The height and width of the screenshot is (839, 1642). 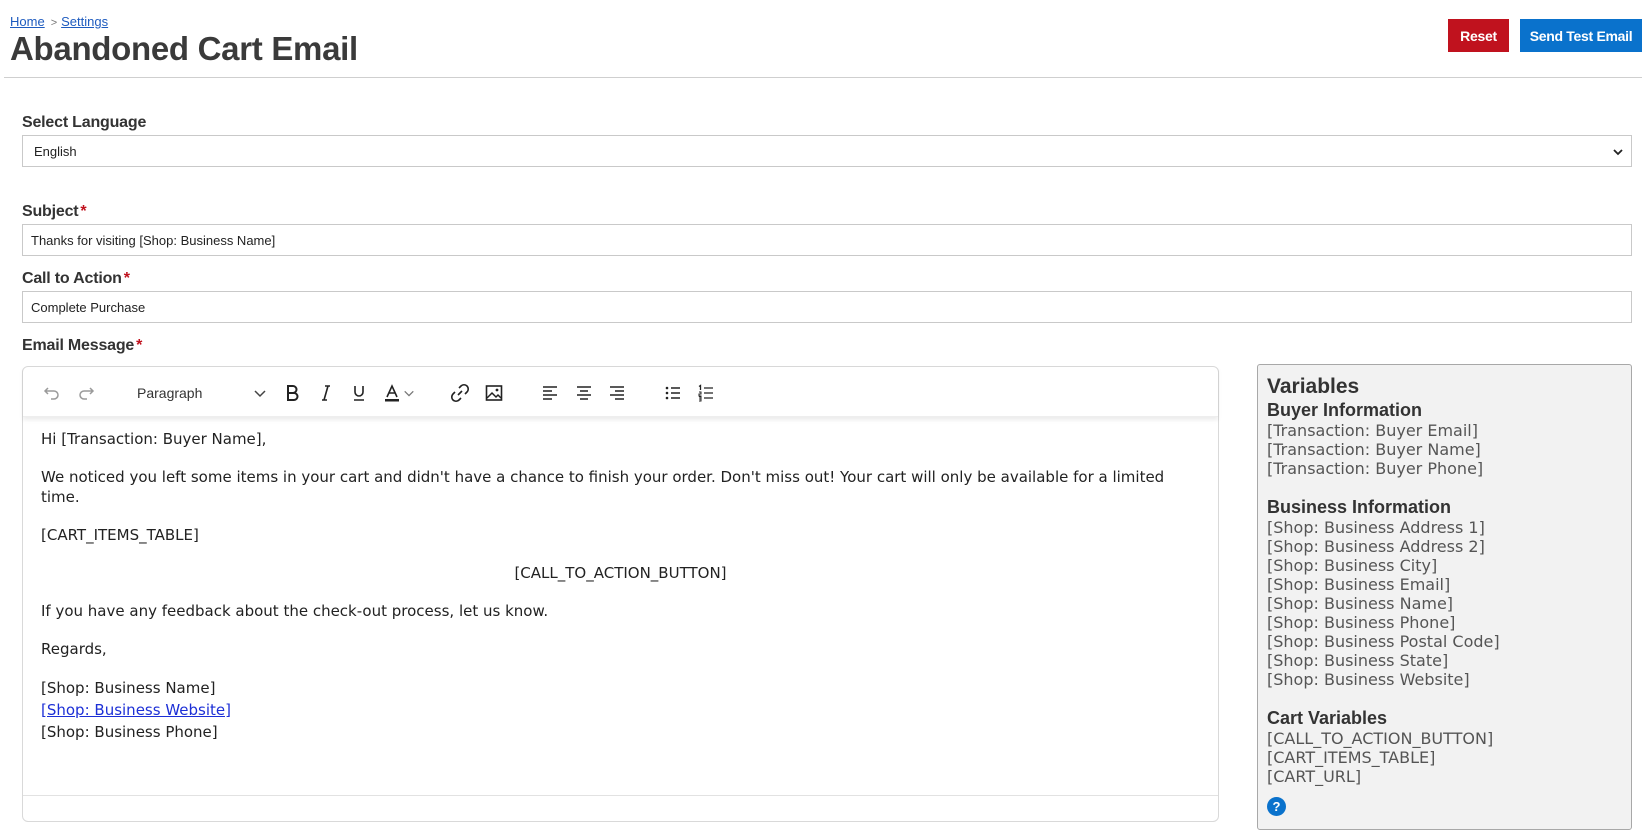 I want to click on bullet-list-icon, so click(x=673, y=393).